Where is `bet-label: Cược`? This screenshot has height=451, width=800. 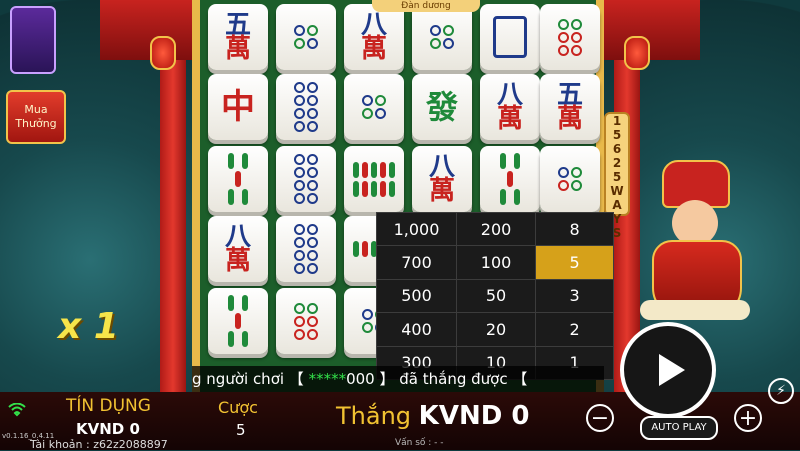
bet-label: Cược is located at coordinates (238, 407).